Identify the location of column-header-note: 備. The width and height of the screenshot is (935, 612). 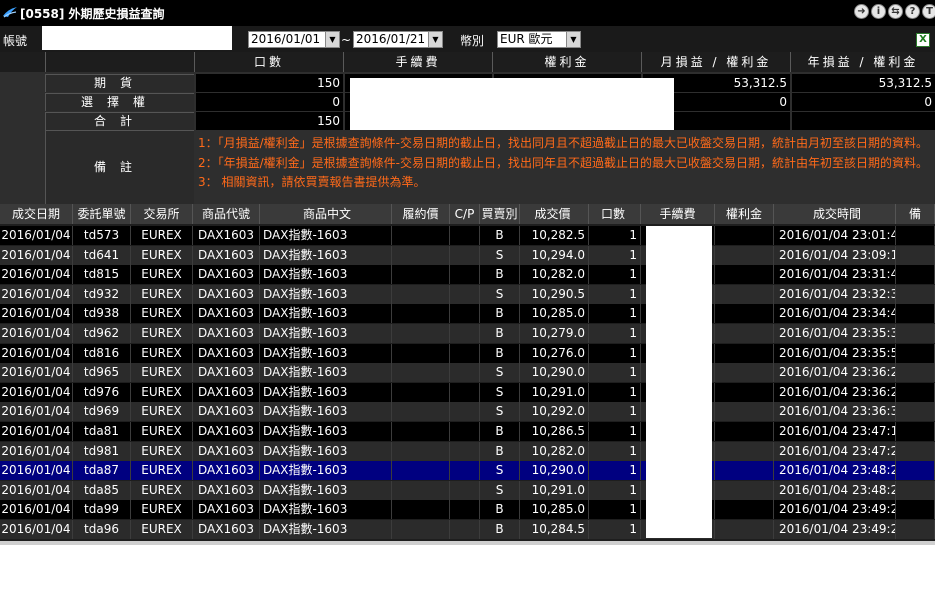
(915, 214).